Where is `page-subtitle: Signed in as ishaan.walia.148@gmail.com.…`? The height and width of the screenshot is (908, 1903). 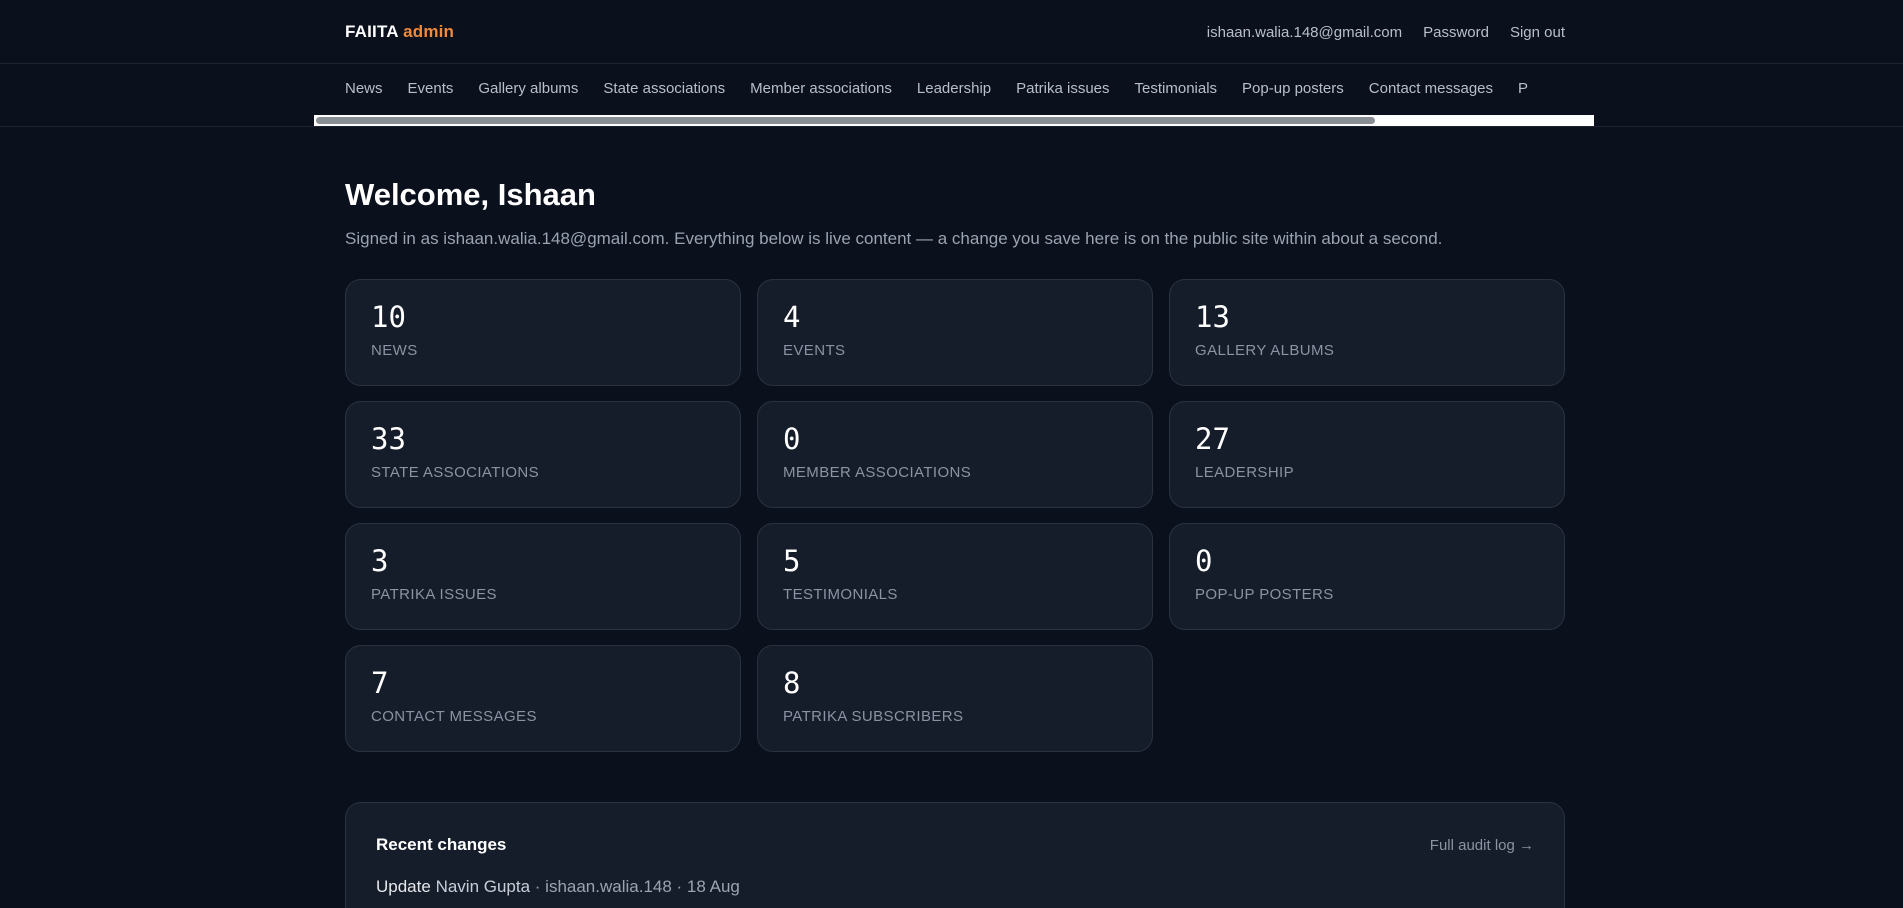
page-subtitle: Signed in as ishaan.walia.148@gmail.com.… is located at coordinates (894, 238).